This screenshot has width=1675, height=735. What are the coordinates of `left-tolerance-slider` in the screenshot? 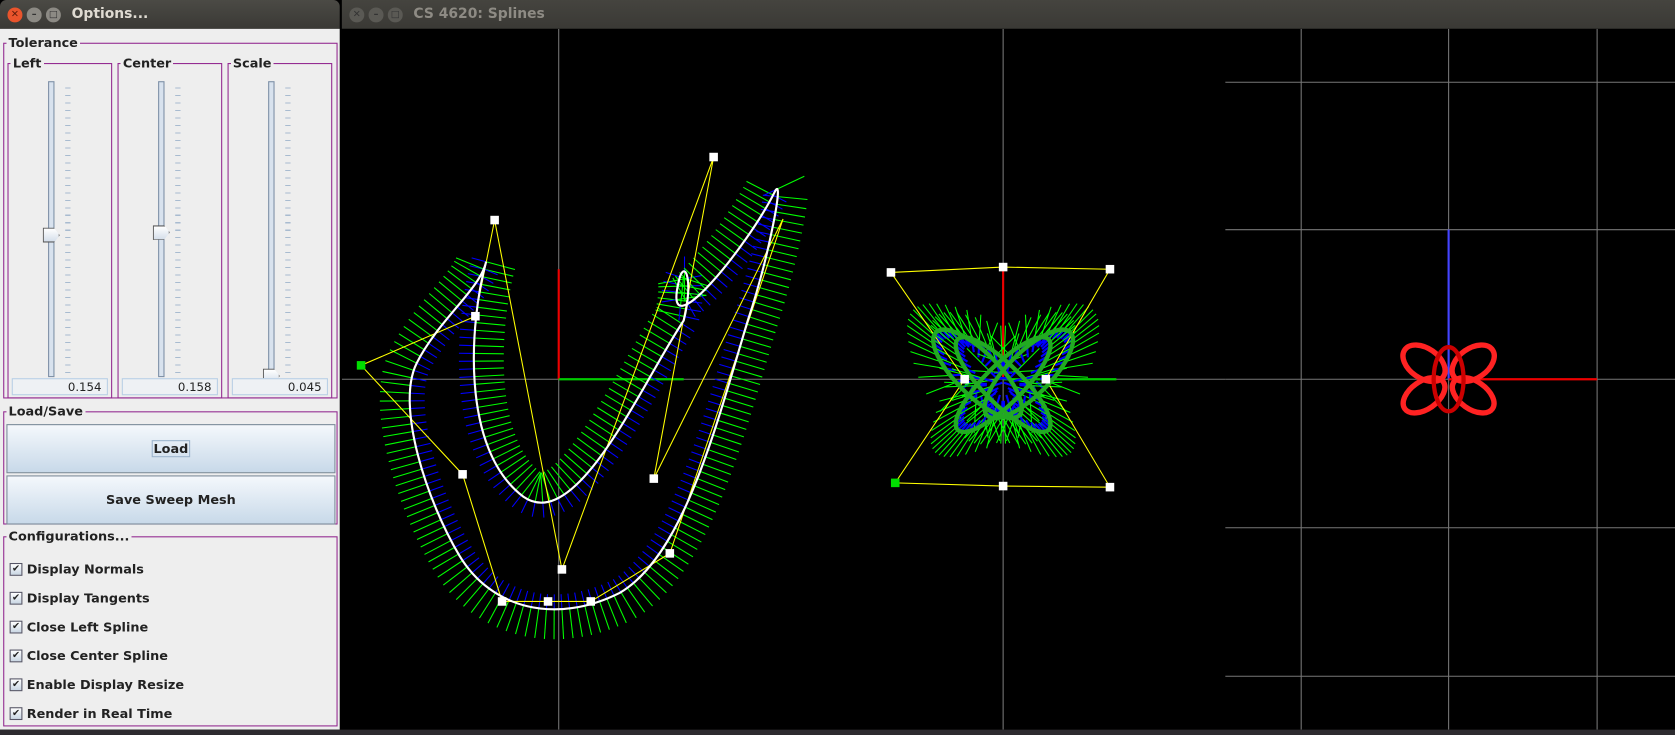 It's located at (60, 233).